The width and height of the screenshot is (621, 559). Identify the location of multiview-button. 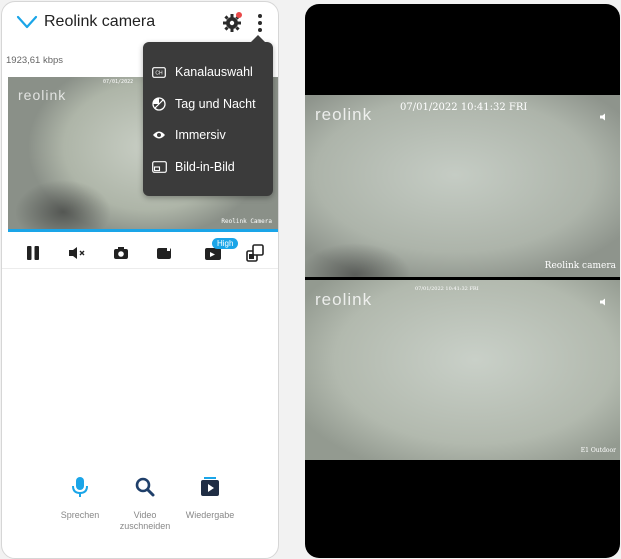
(255, 253).